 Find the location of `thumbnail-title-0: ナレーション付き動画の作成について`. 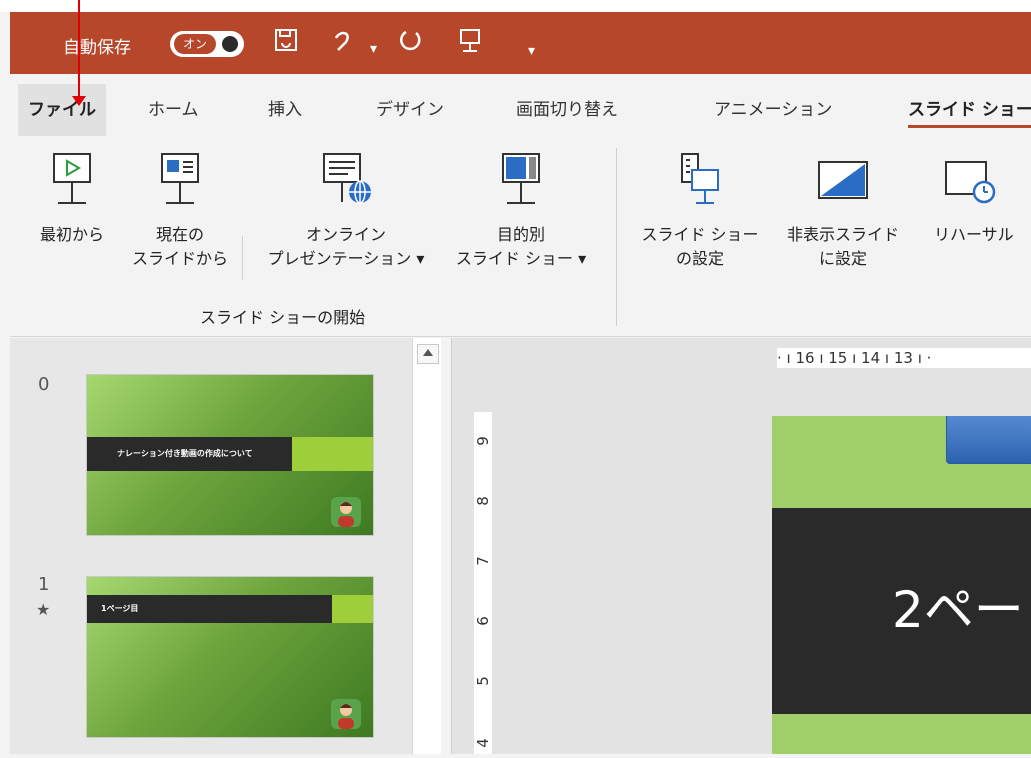

thumbnail-title-0: ナレーション付き動画の作成について is located at coordinates (189, 454).